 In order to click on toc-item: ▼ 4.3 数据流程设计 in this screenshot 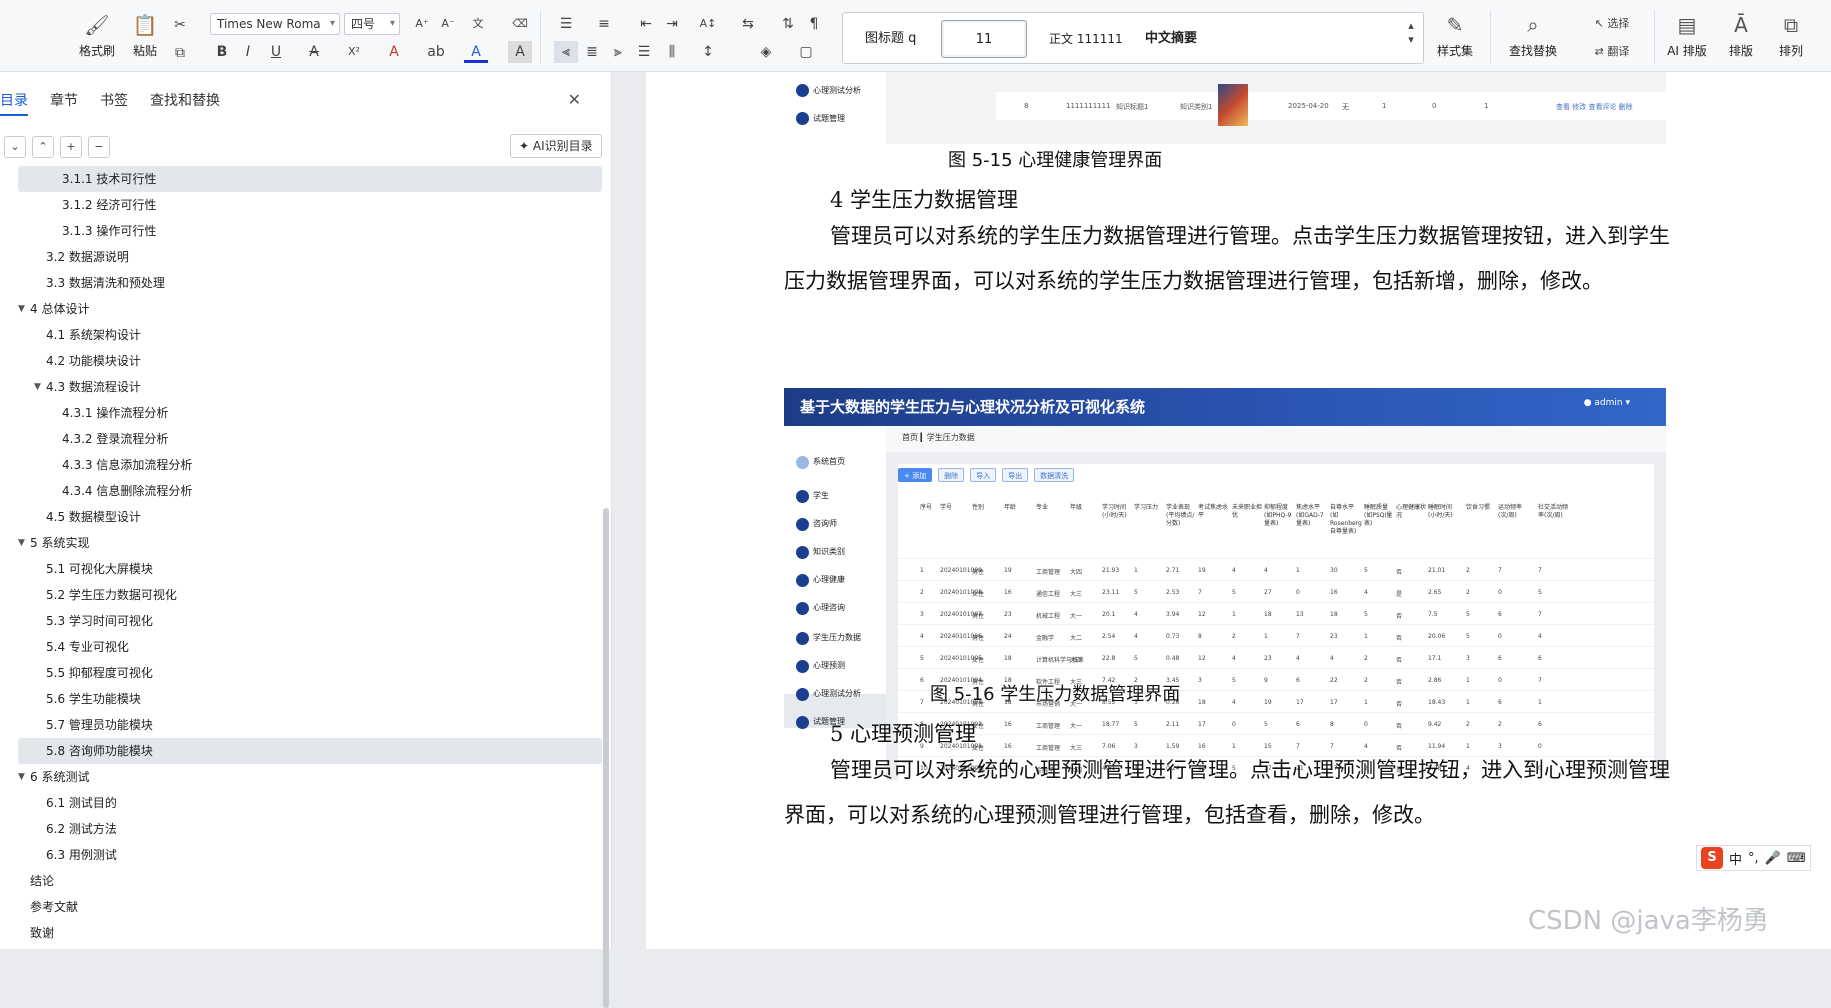, I will do `click(310, 387)`.